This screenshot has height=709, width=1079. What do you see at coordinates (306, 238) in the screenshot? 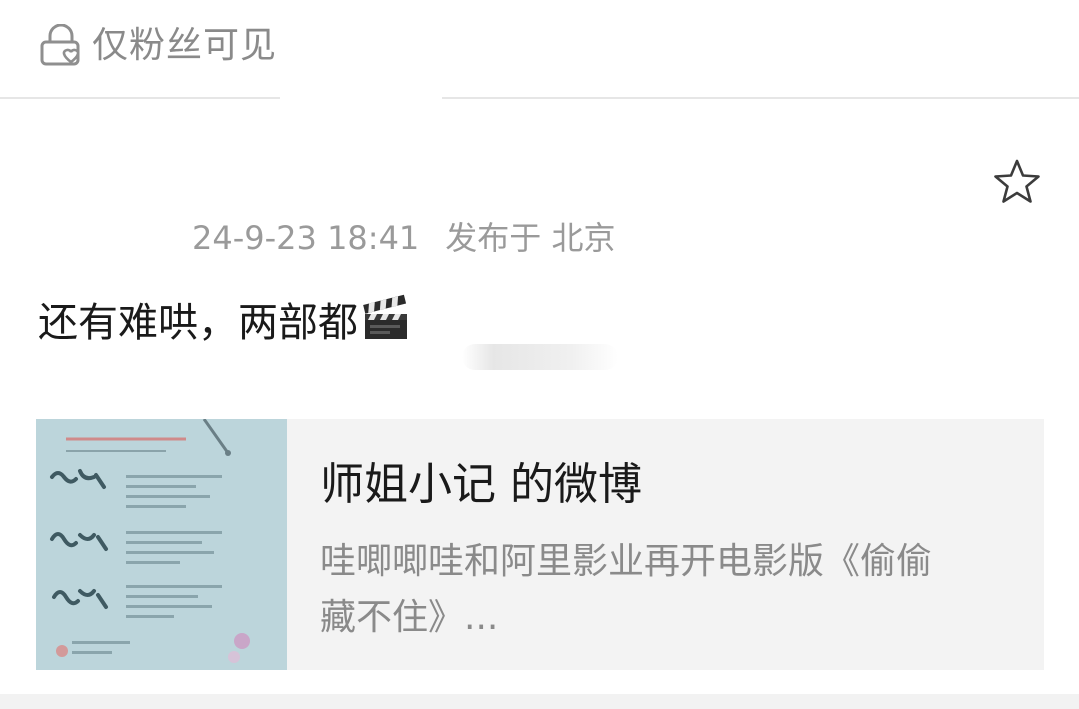
I see `post-timestamp: 24-9-23 18:41` at bounding box center [306, 238].